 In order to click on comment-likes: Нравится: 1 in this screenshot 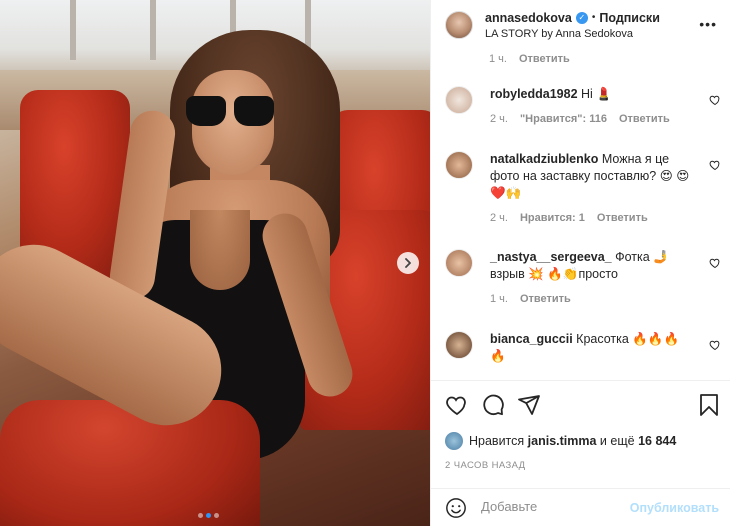, I will do `click(552, 218)`.